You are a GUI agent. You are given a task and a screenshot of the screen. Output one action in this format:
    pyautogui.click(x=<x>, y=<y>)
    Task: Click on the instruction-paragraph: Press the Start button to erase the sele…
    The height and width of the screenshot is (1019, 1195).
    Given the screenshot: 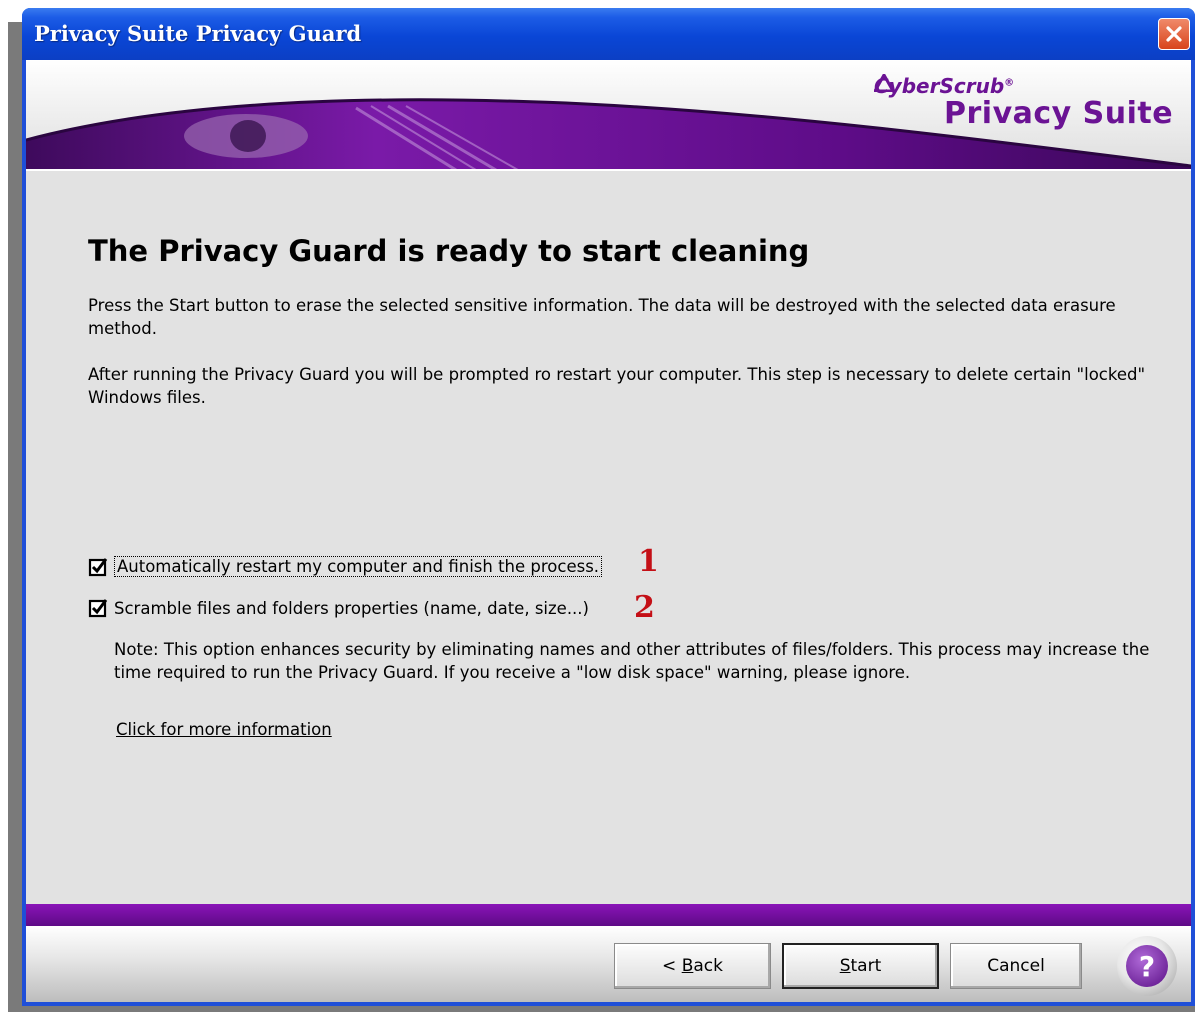 What is the action you would take?
    pyautogui.click(x=602, y=317)
    